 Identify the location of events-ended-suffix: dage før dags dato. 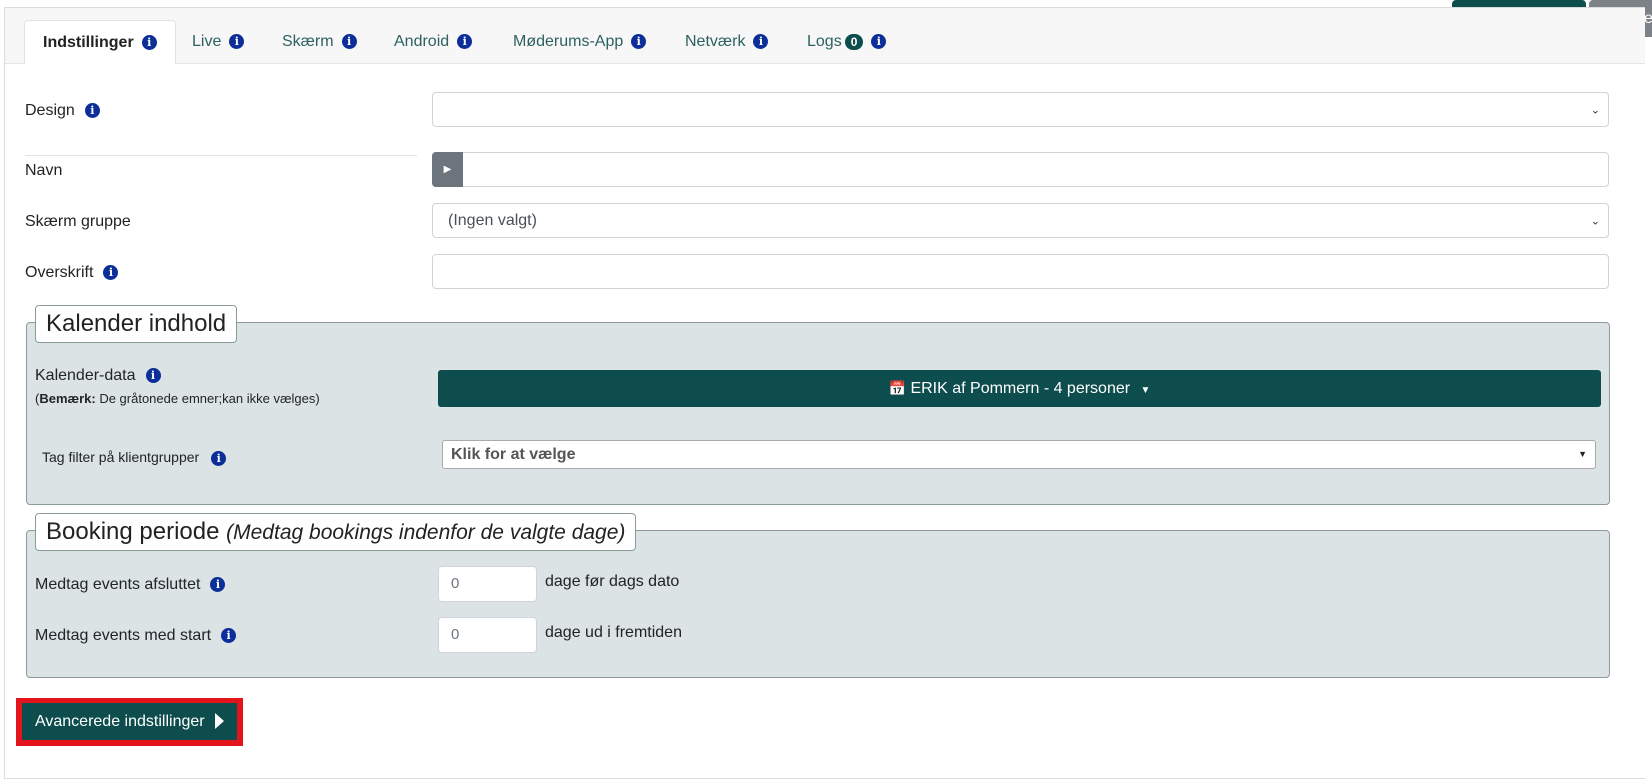
(612, 581).